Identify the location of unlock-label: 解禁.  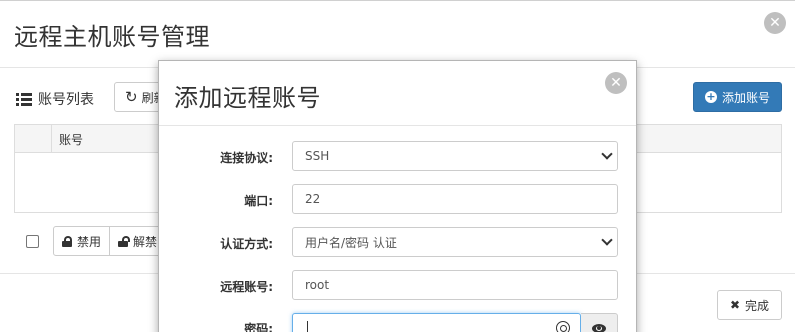
(145, 241).